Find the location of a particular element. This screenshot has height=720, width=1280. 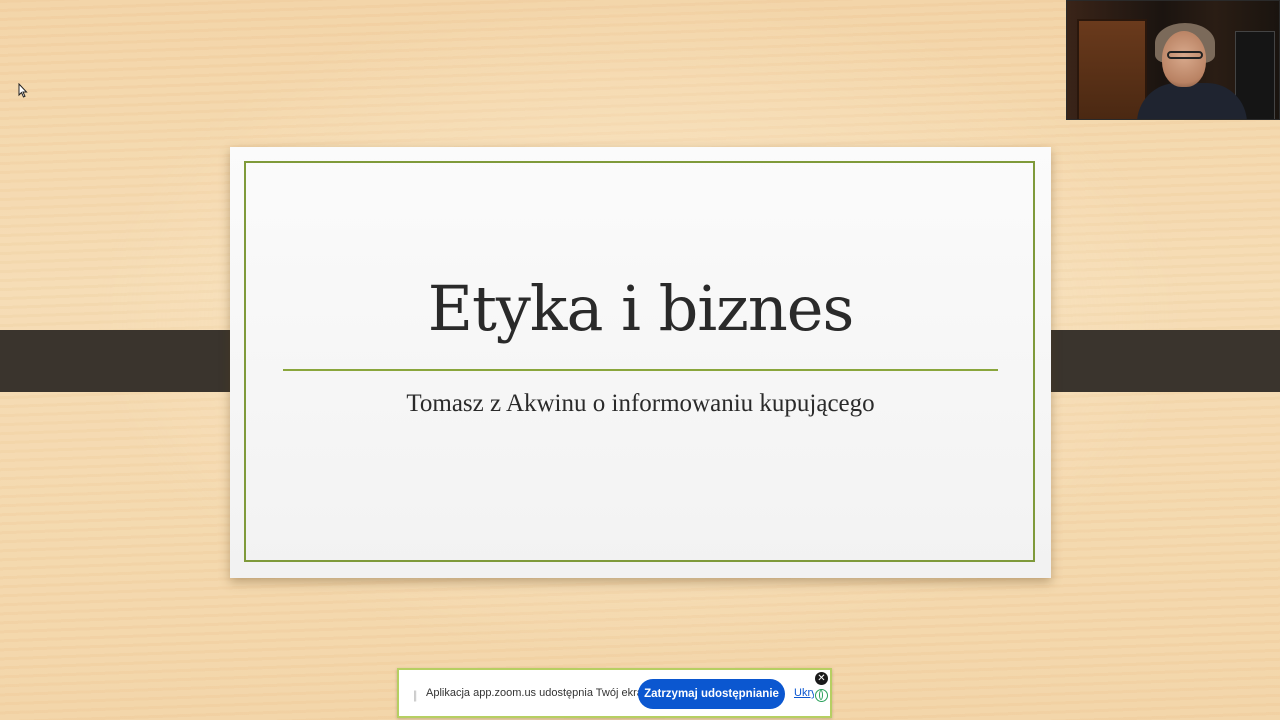

mouse-pointer-icon is located at coordinates (23, 90).